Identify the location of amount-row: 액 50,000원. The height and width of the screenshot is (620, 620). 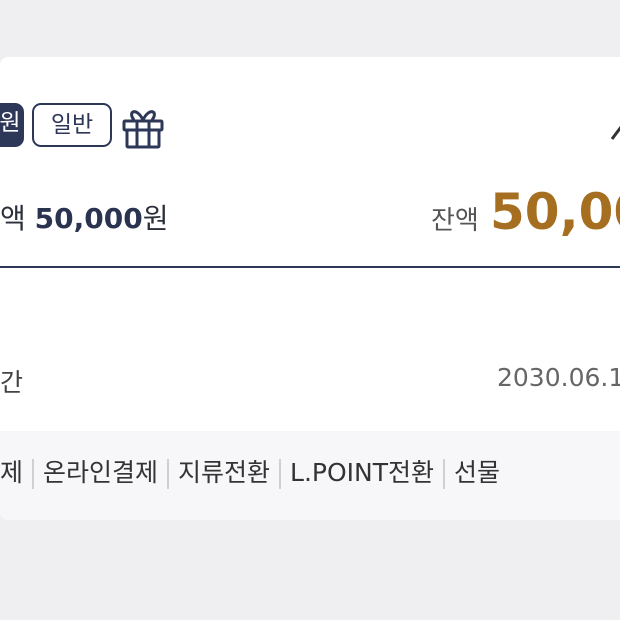
(84, 217).